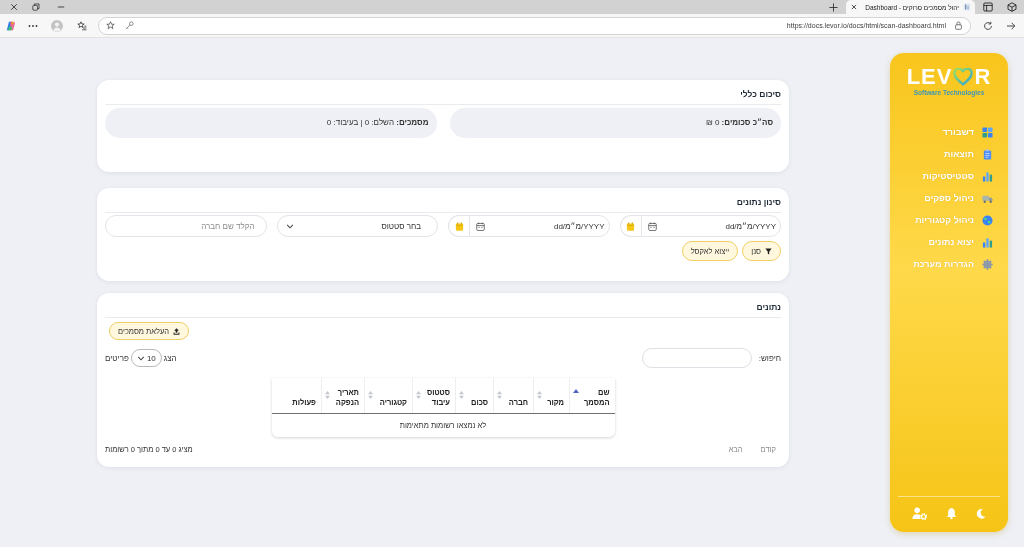  I want to click on refresh-icon, so click(988, 25).